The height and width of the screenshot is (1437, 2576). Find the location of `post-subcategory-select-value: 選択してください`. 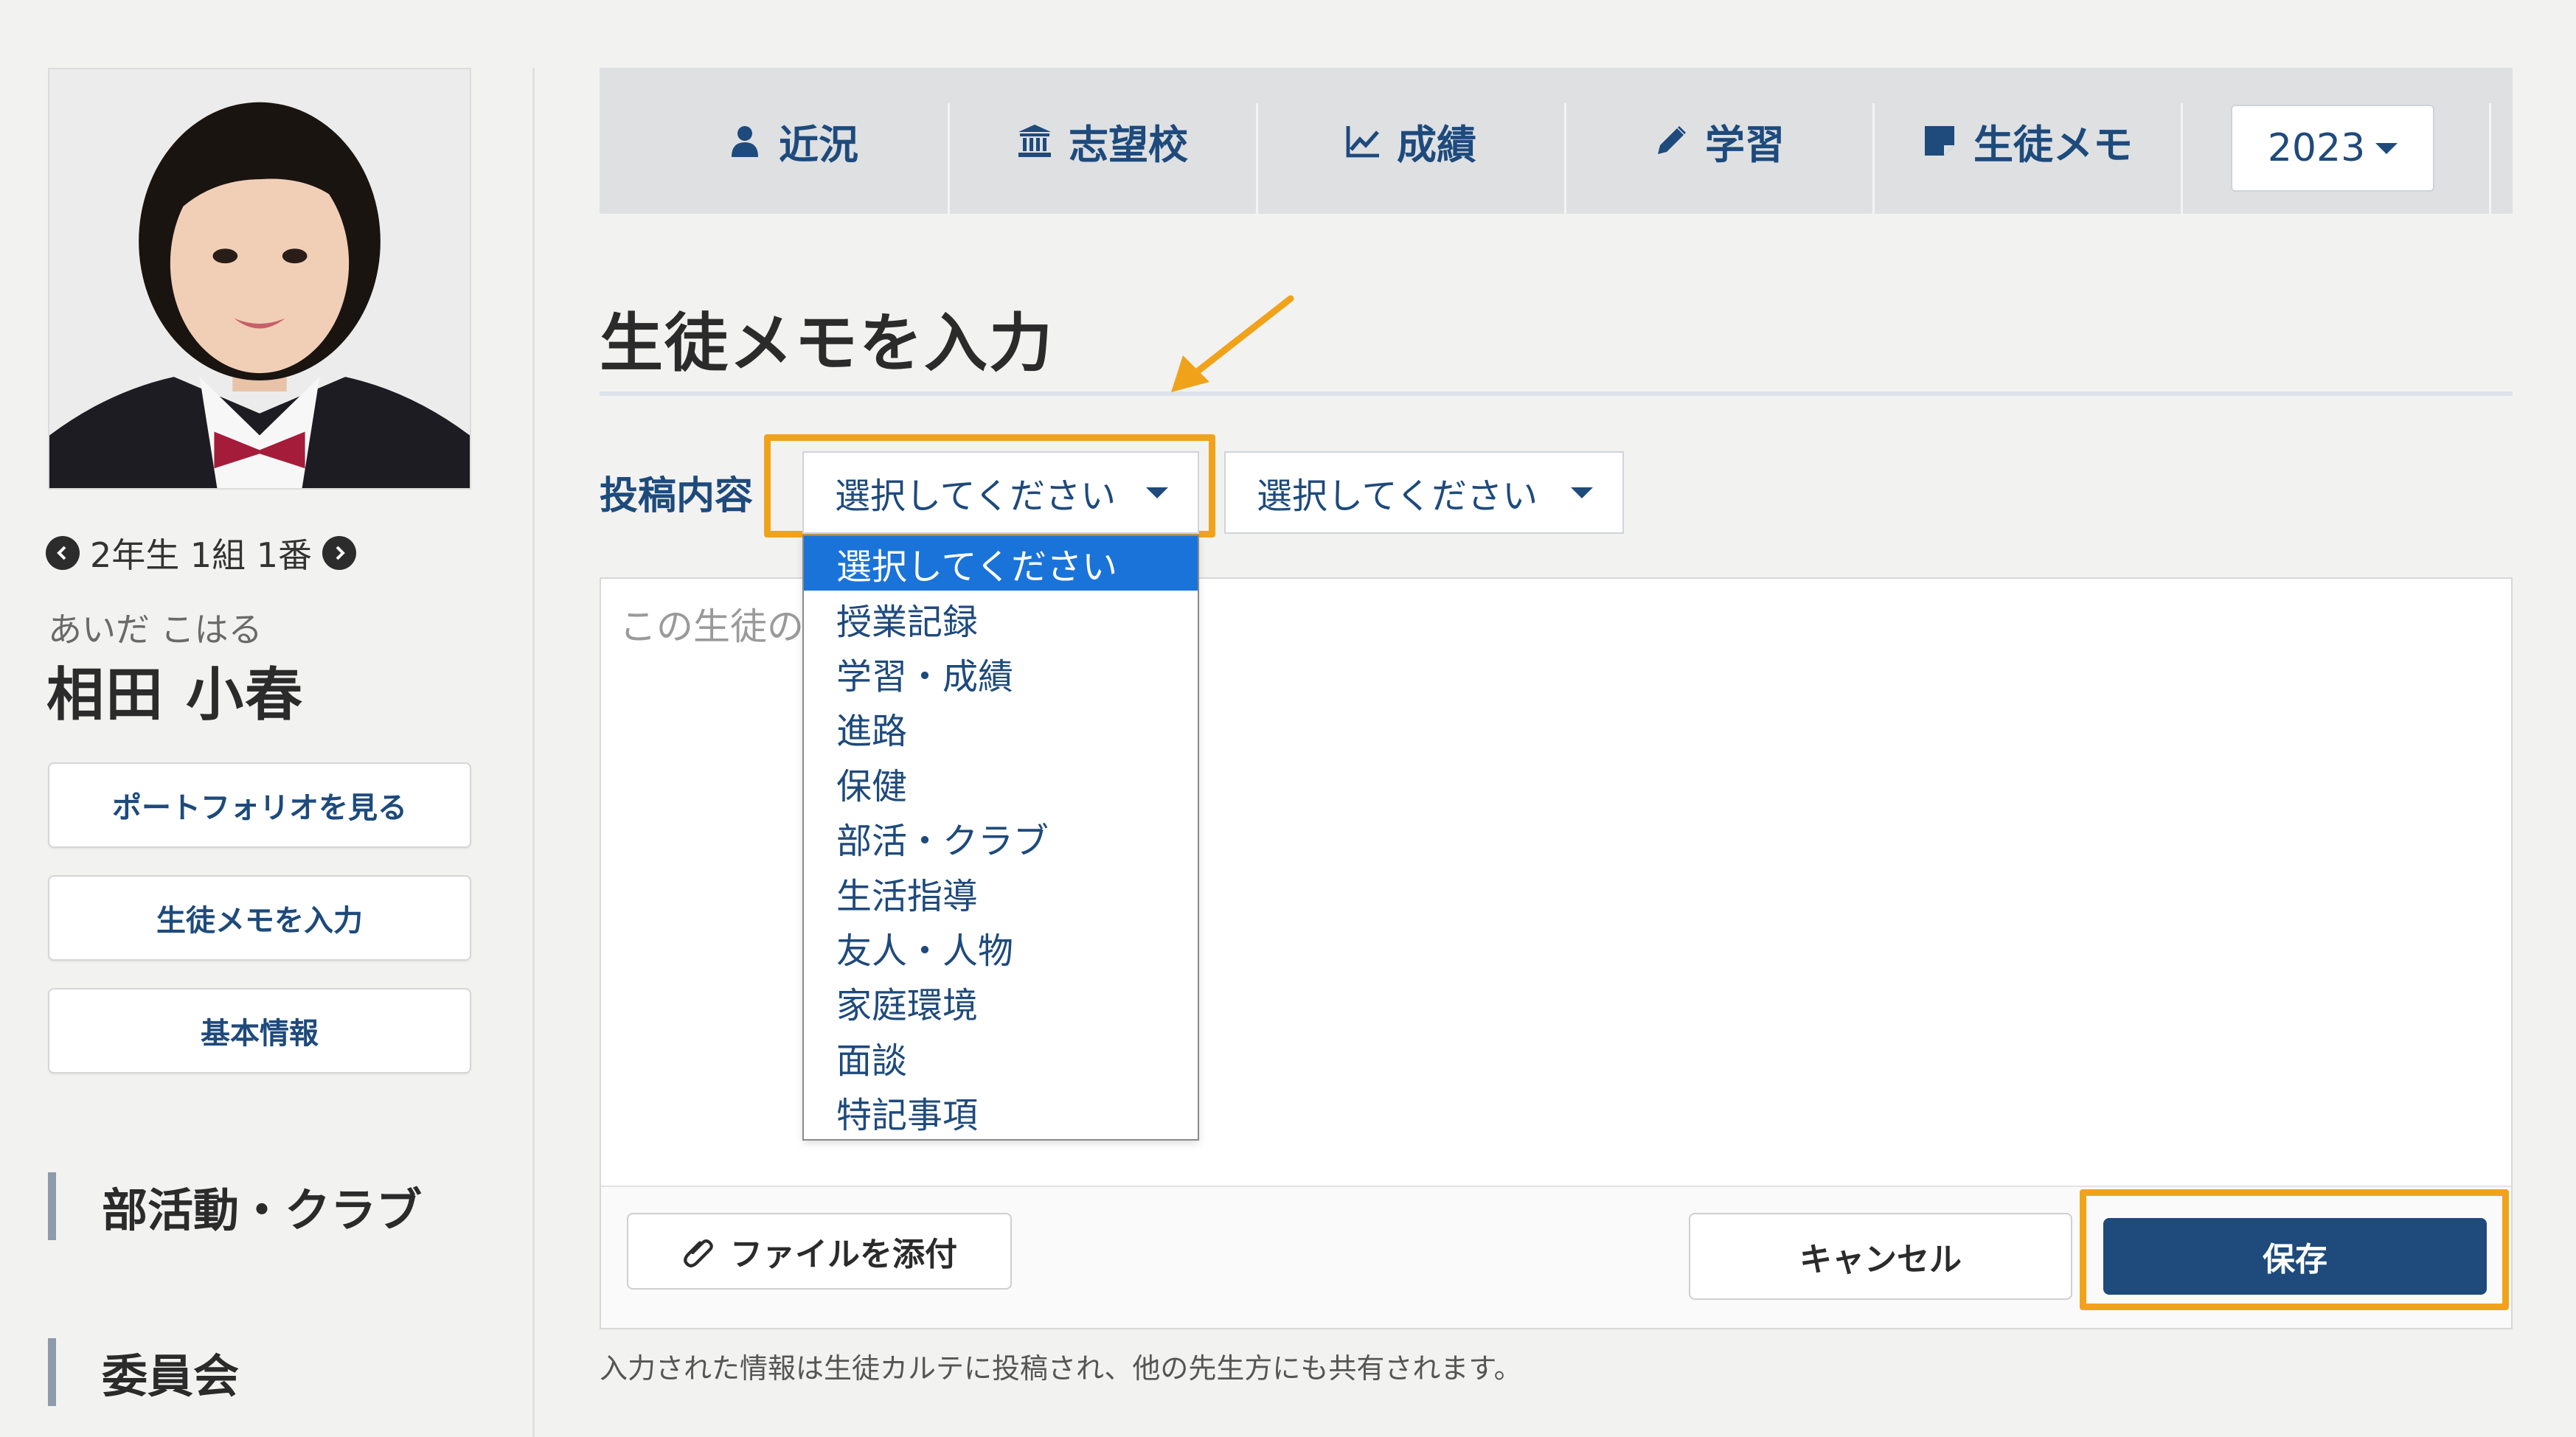

post-subcategory-select-value: 選択してください is located at coordinates (1397, 496).